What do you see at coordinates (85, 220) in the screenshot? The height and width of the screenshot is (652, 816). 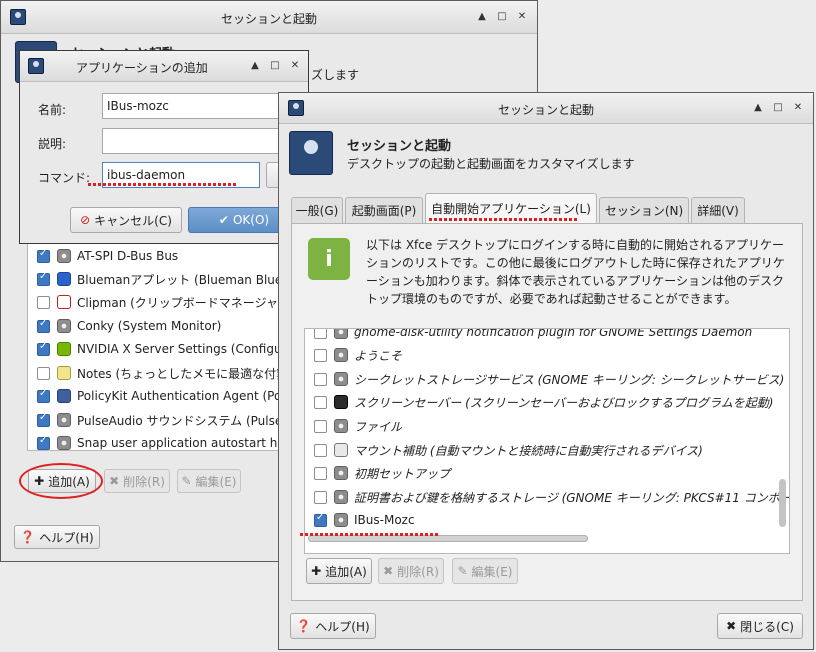 I see `cancel-icon: ⊘` at bounding box center [85, 220].